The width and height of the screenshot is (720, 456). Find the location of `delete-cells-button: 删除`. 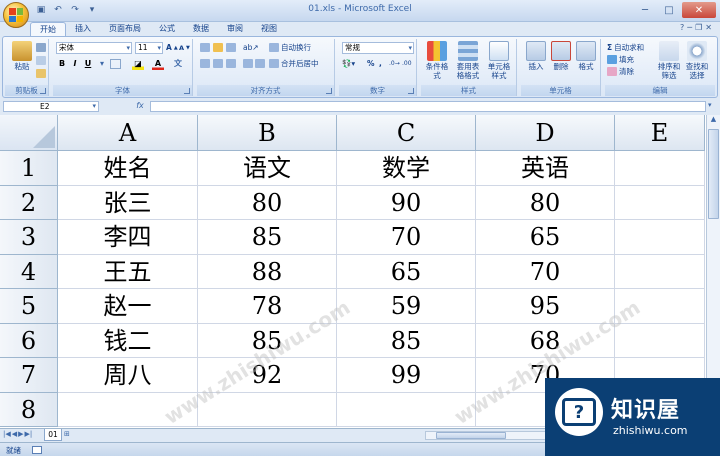

delete-cells-button: 删除 is located at coordinates (561, 56).